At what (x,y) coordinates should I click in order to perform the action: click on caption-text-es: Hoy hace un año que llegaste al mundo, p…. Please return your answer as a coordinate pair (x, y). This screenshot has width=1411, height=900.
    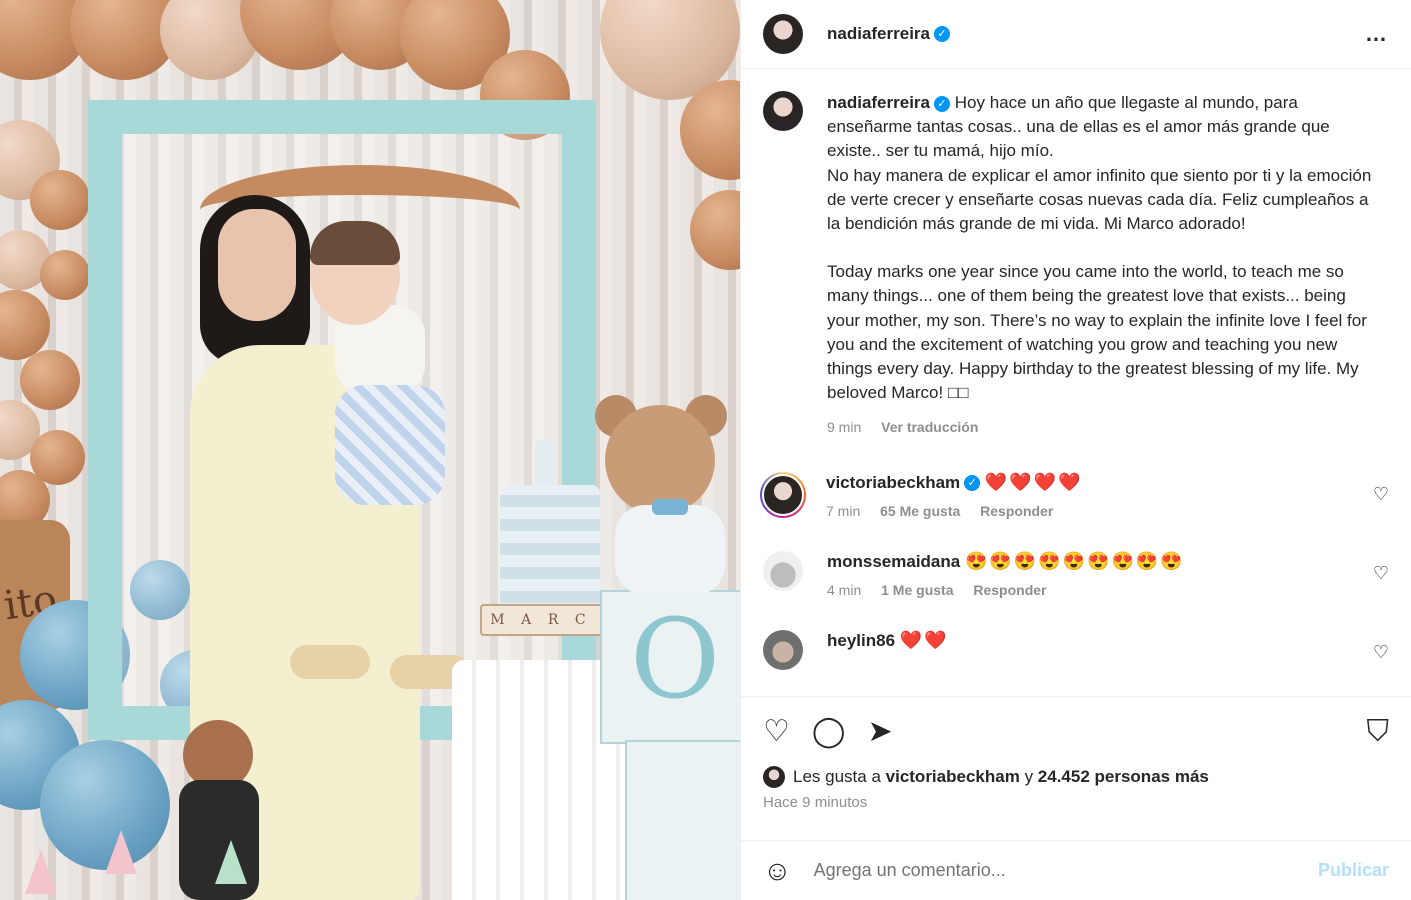
    Looking at the image, I should click on (1099, 163).